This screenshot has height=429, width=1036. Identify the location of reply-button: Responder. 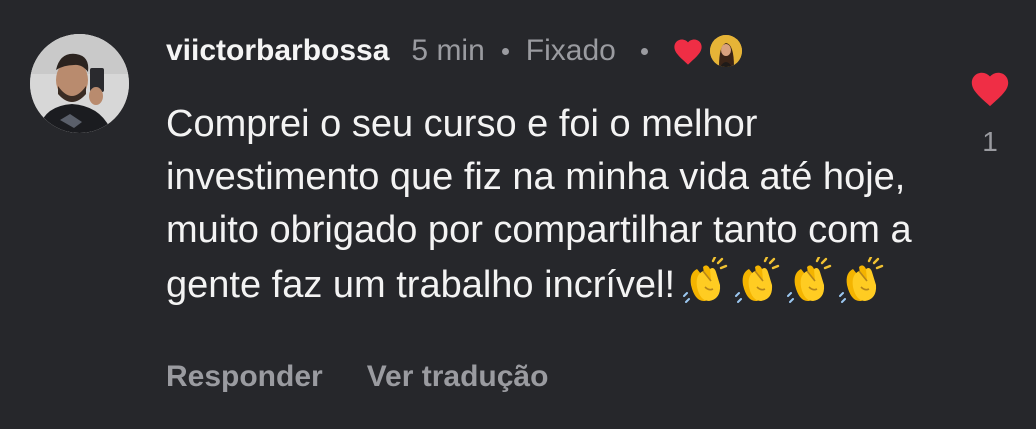
(244, 377).